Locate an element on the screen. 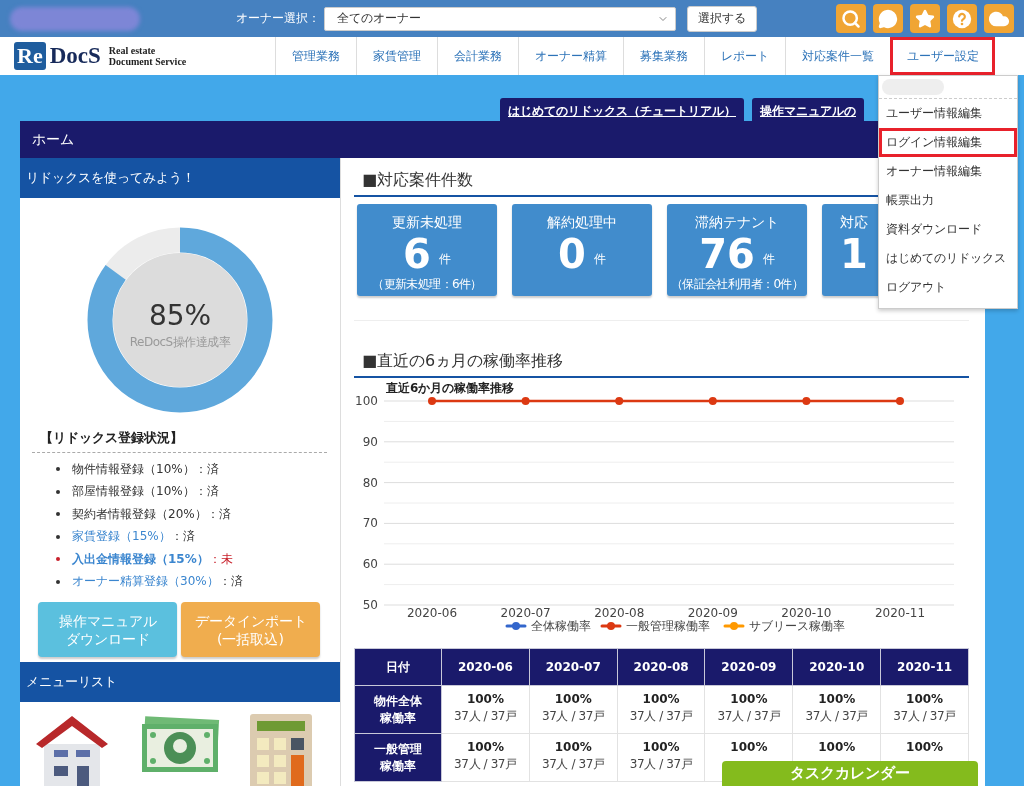 The image size is (1024, 786). link-tab: はじめてのリドックス（チュートリアル） is located at coordinates (622, 109).